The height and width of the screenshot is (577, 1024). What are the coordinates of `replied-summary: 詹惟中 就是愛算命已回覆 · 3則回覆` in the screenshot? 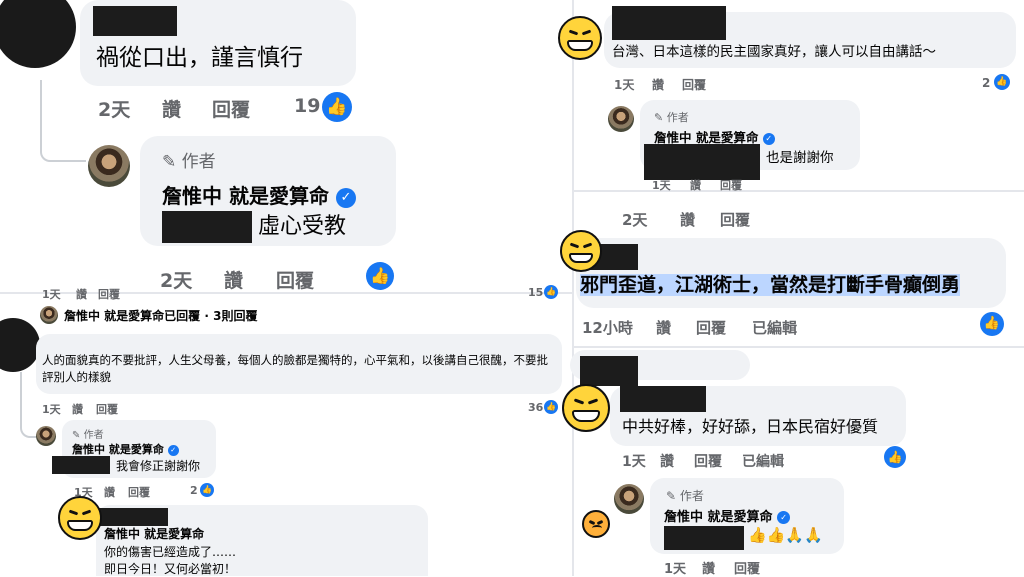 It's located at (160, 315).